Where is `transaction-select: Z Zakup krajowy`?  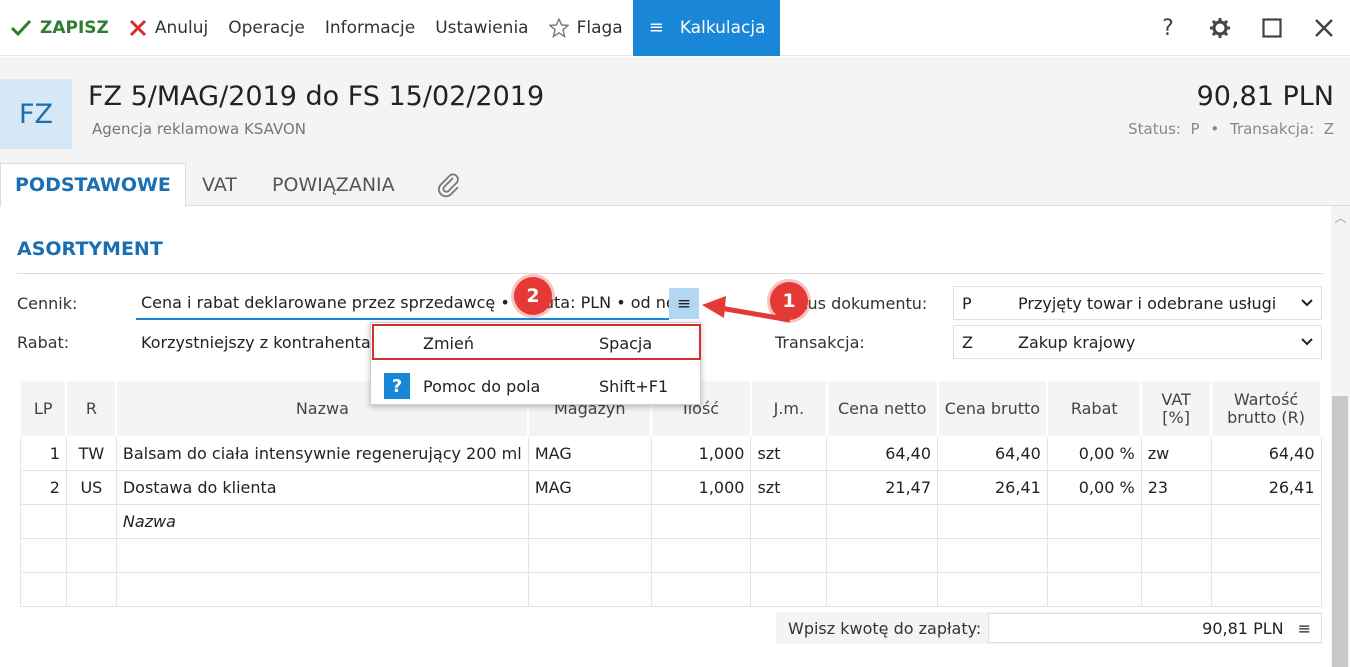 transaction-select: Z Zakup krajowy is located at coordinates (1137, 342).